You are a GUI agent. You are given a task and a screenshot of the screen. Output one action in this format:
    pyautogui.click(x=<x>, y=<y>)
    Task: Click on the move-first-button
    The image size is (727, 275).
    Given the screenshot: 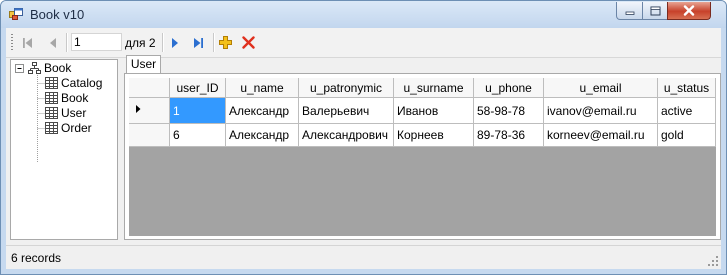 What is the action you would take?
    pyautogui.click(x=27, y=42)
    